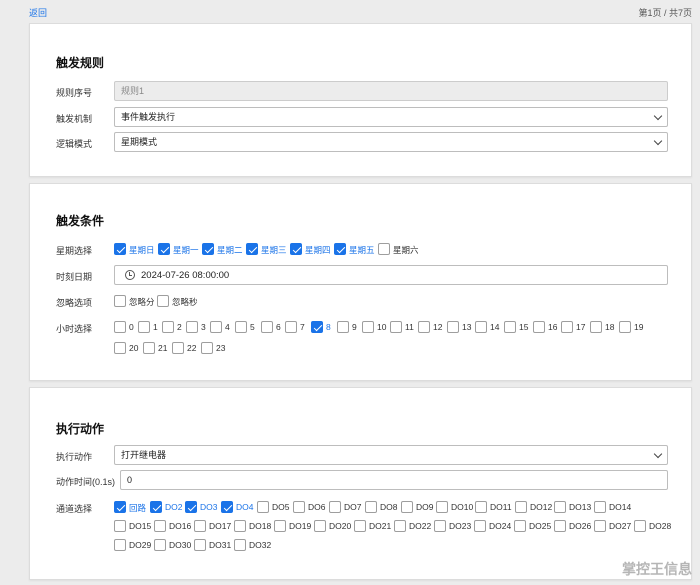  I want to click on checkbox-label: DO11, so click(501, 507).